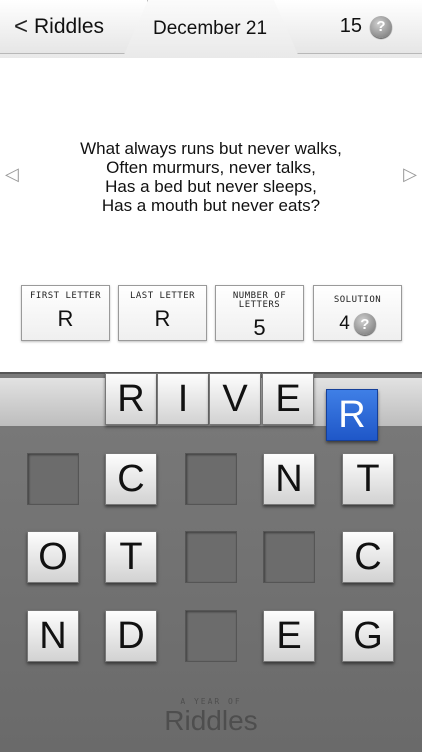 This screenshot has height=752, width=422. I want to click on page-title-date: December 21, so click(210, 28).